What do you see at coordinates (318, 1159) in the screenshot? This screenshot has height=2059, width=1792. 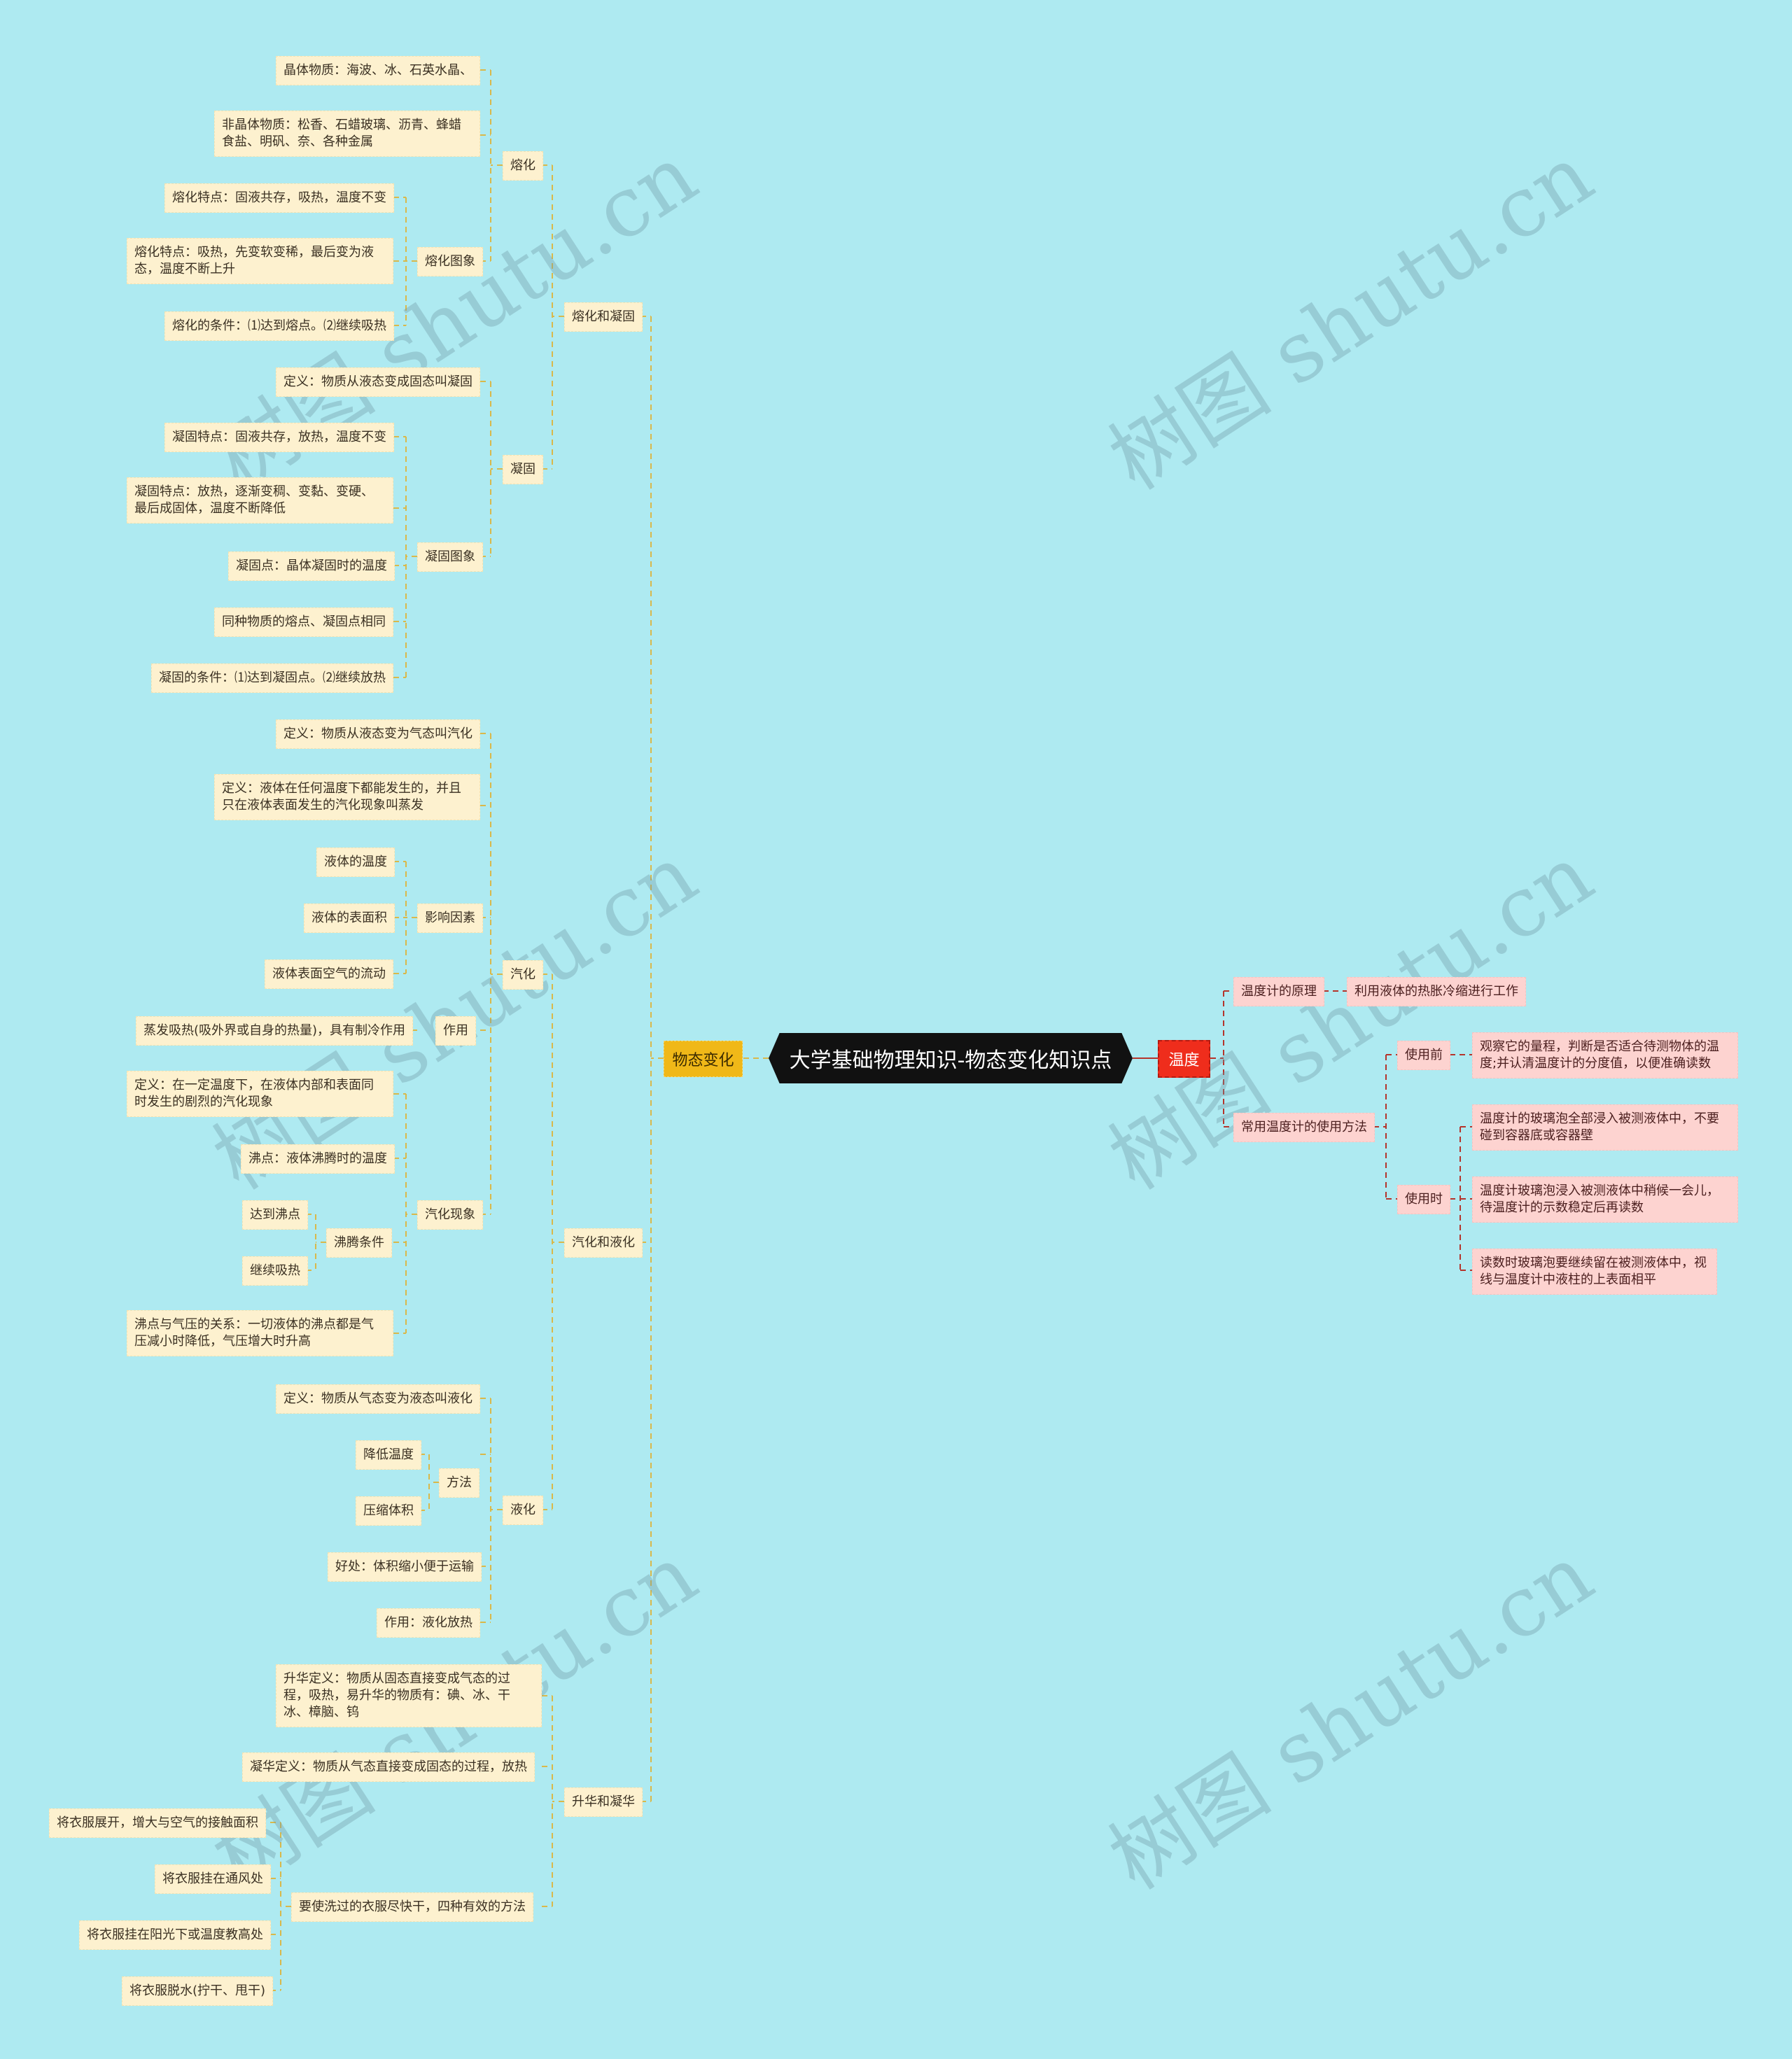 I see `leaf-boiling-point: 沸点：液体沸腾时的温度` at bounding box center [318, 1159].